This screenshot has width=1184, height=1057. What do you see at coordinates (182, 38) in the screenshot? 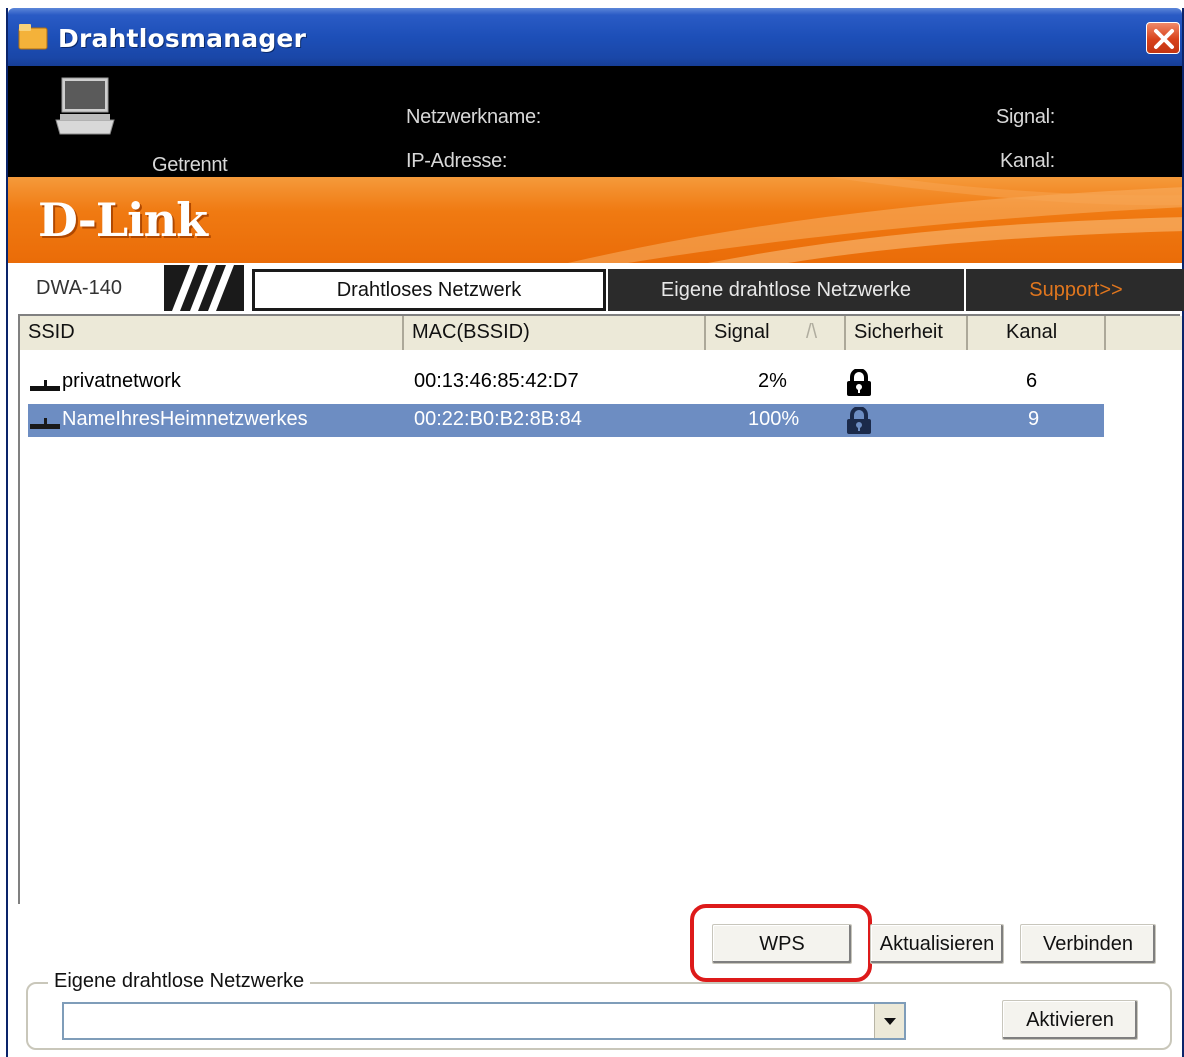
I see `window-title: Drahtlosmanager` at bounding box center [182, 38].